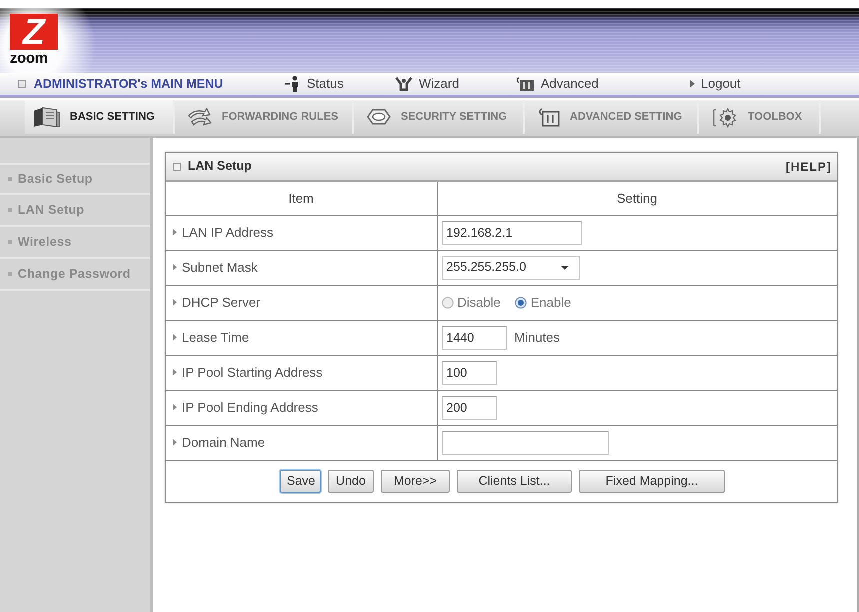  I want to click on logo-text: zoom, so click(29, 59).